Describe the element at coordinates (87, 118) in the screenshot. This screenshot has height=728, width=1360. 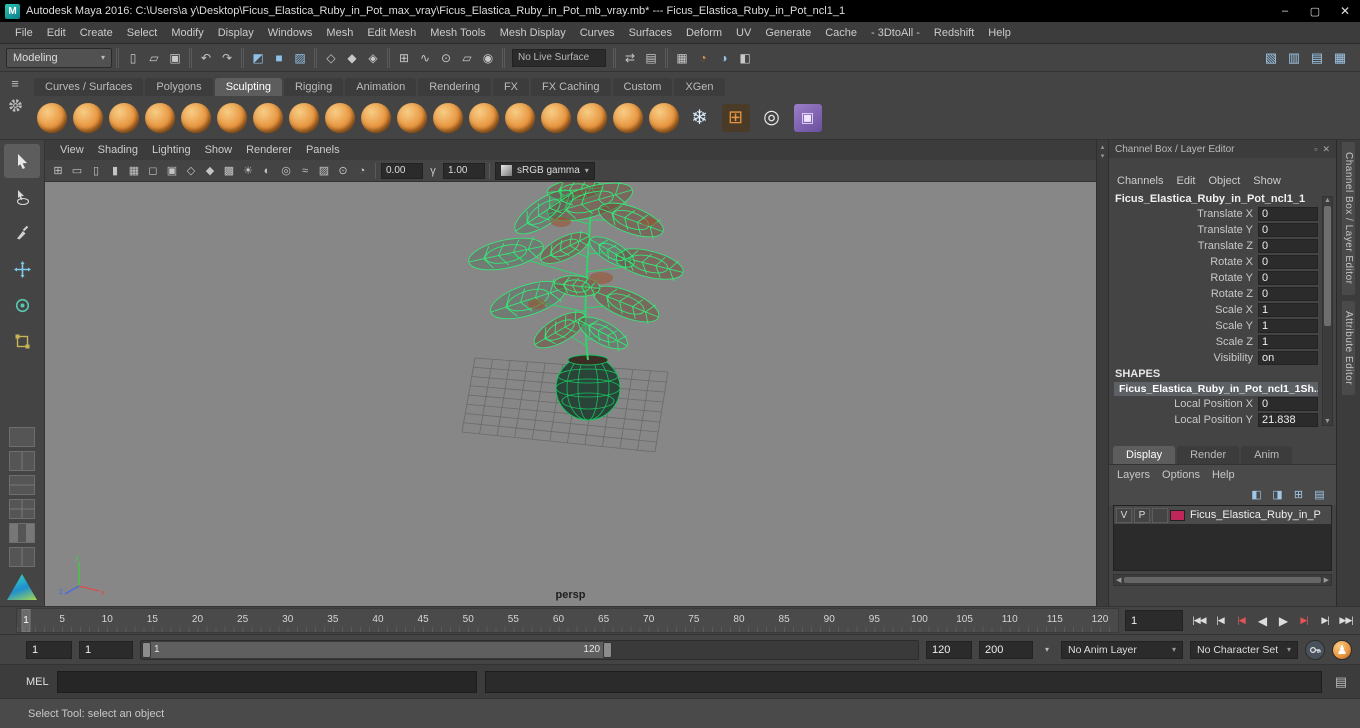
I see `smooth-tool` at that location.